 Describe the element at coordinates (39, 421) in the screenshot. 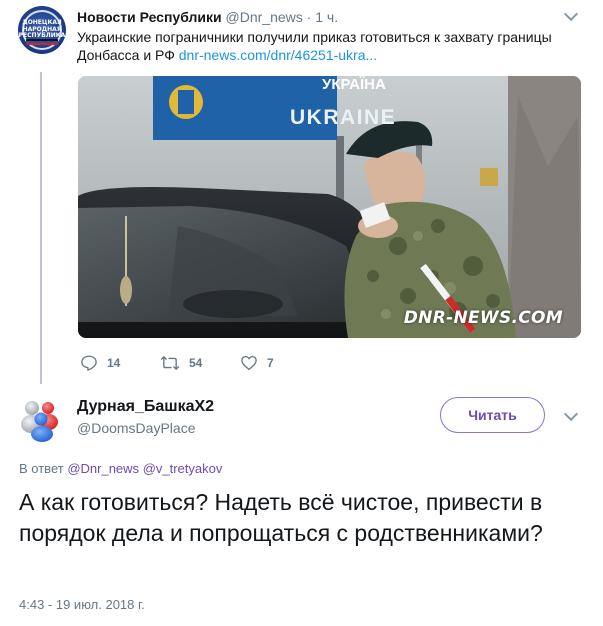

I see `avatar-figures-image` at that location.